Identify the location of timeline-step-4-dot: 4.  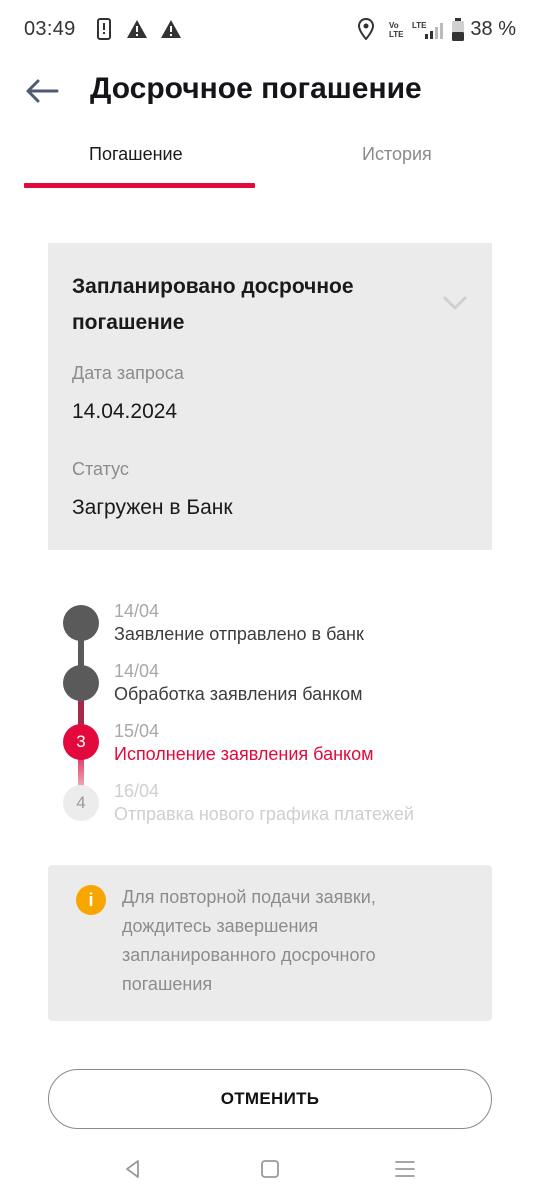
(81, 803).